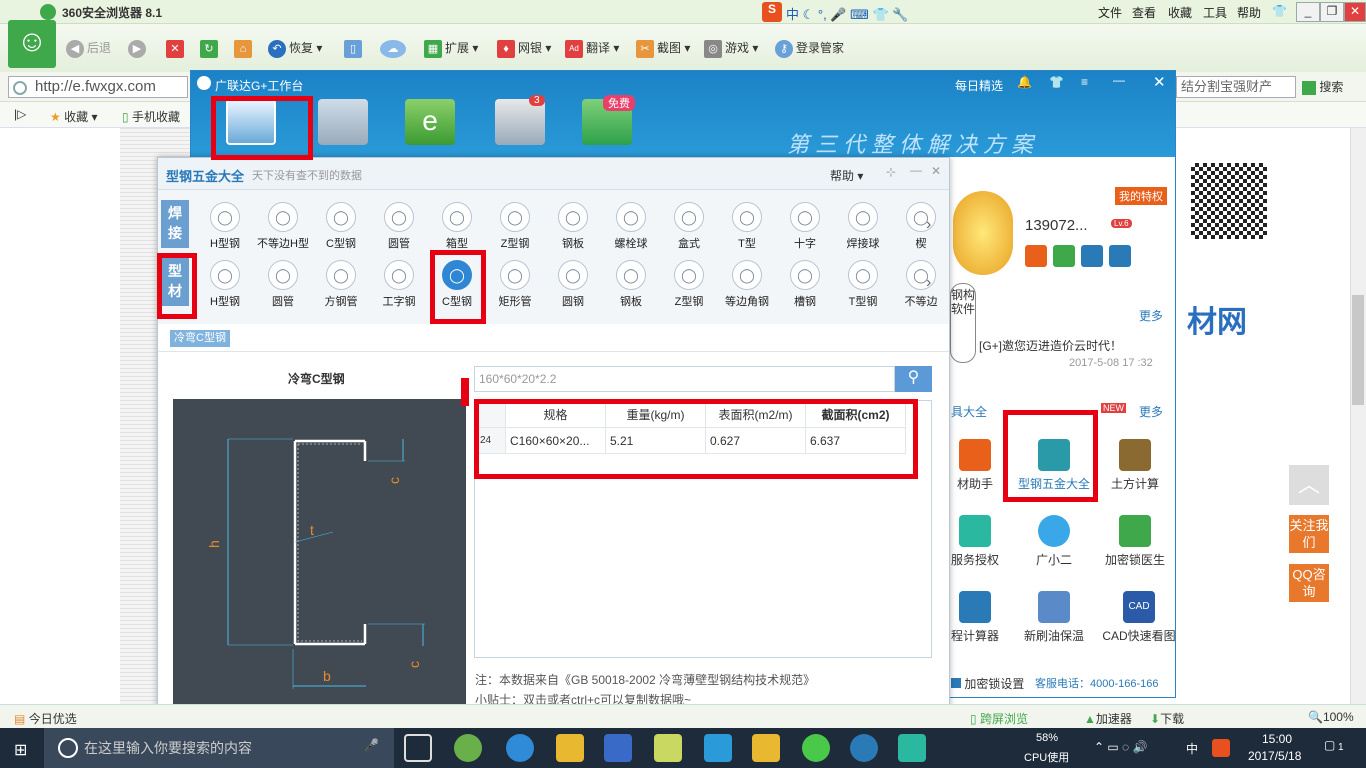  What do you see at coordinates (1215, 12) in the screenshot?
I see `menu-tools: 工具` at bounding box center [1215, 12].